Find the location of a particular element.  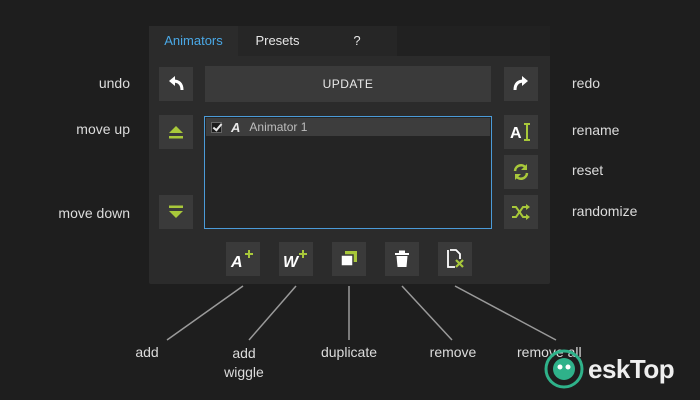

duplicate-button is located at coordinates (349, 259).